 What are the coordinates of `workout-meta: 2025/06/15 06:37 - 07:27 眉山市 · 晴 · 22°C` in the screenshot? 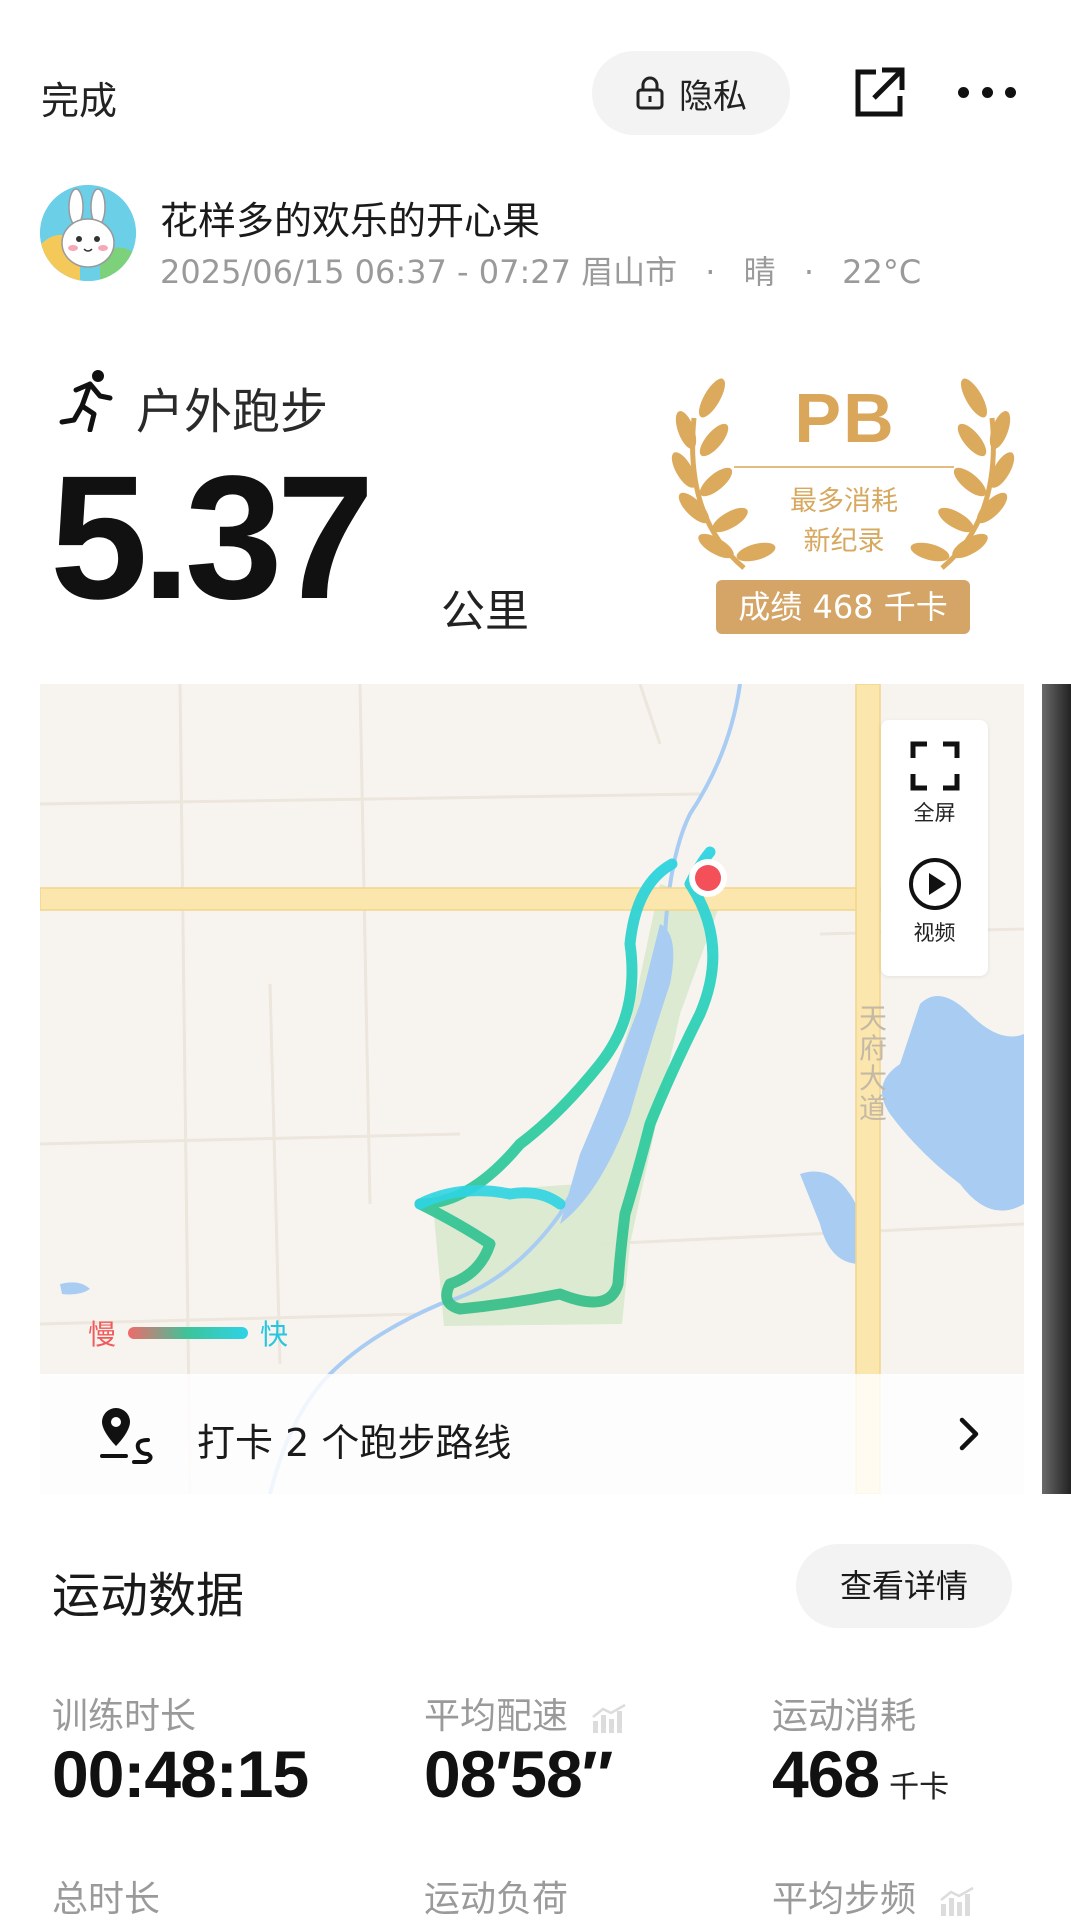 It's located at (540, 270).